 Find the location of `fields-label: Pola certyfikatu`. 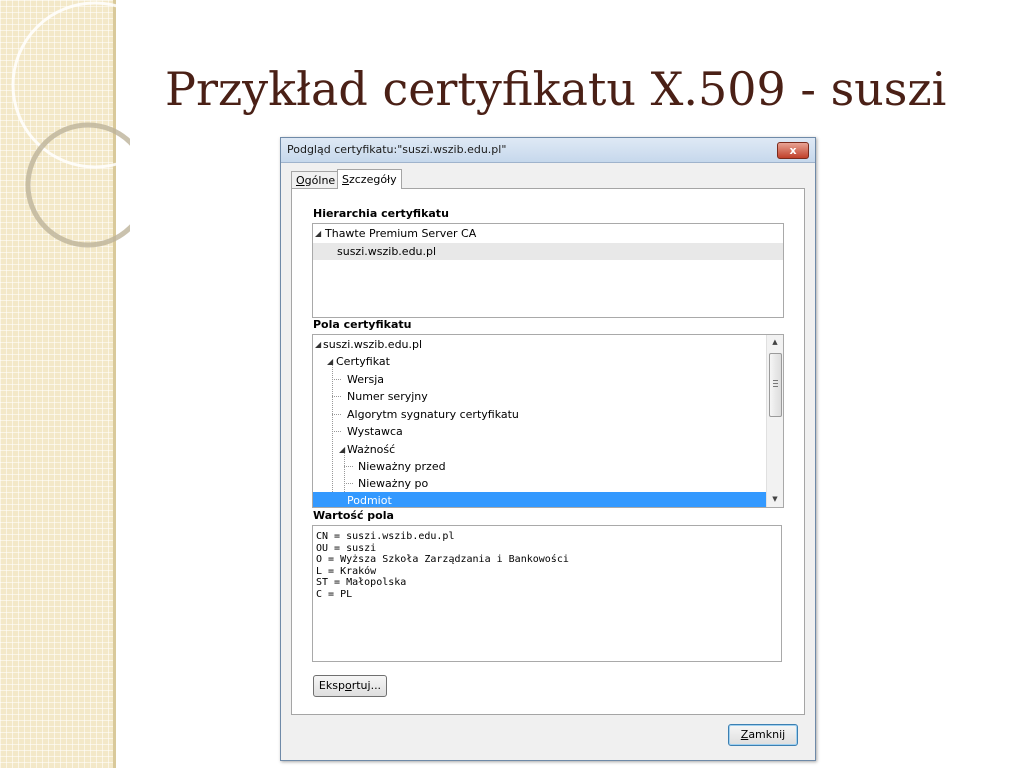

fields-label: Pola certyfikatu is located at coordinates (362, 324).